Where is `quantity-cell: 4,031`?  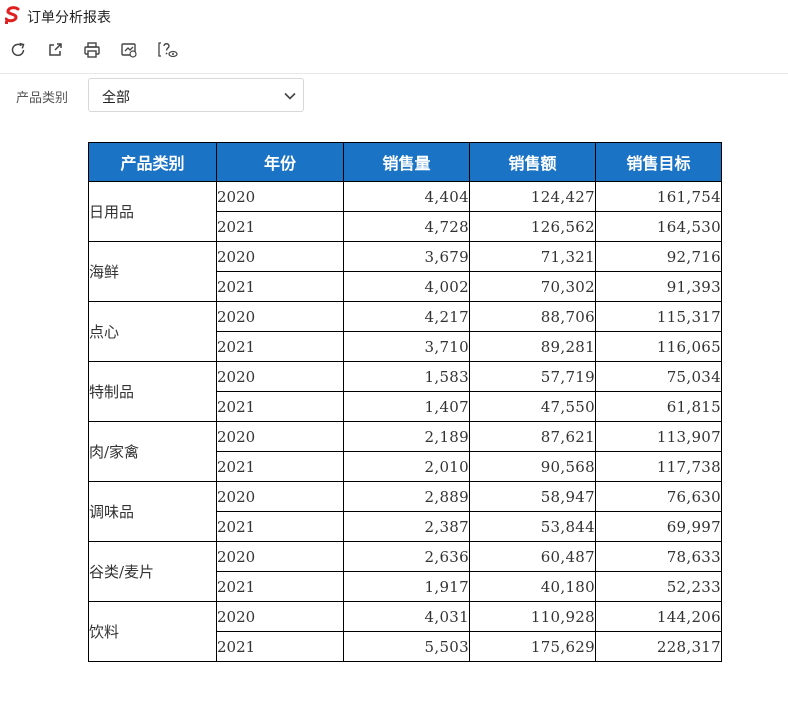 quantity-cell: 4,031 is located at coordinates (406, 616).